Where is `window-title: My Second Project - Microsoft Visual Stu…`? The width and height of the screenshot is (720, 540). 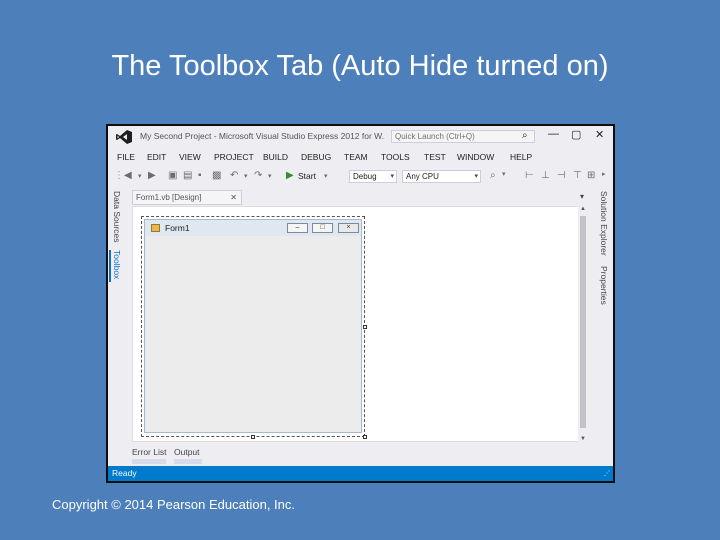 window-title: My Second Project - Microsoft Visual Stu… is located at coordinates (262, 136).